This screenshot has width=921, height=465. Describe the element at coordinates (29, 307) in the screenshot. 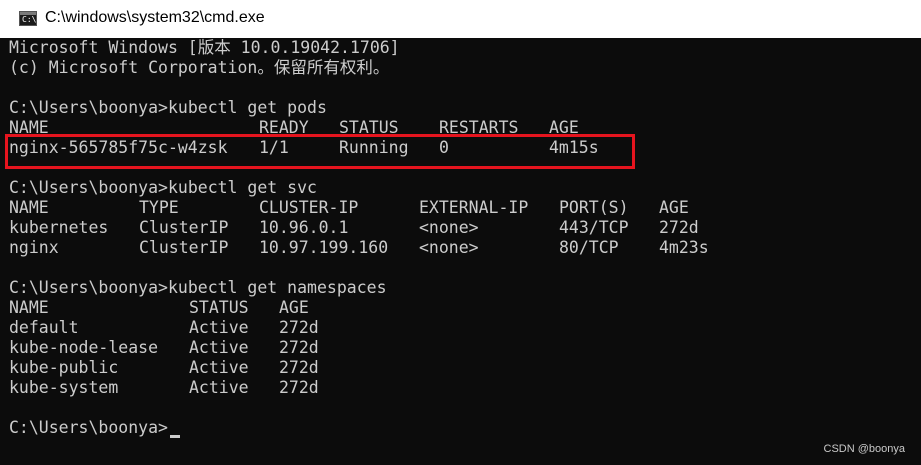

I see `ns-col-name: NAME` at that location.